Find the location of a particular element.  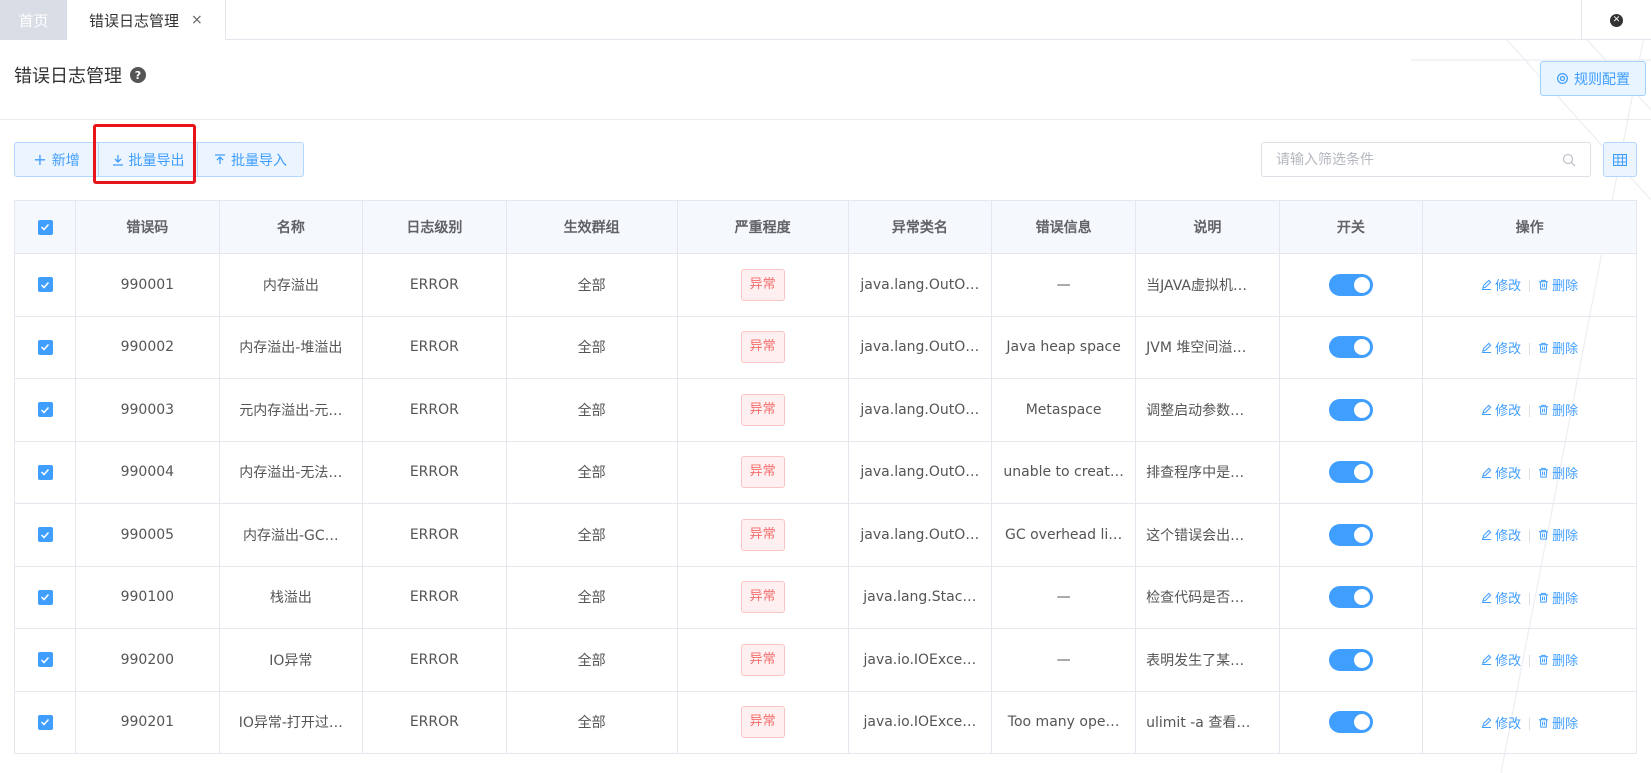

tab-home: 首页 is located at coordinates (33, 20).